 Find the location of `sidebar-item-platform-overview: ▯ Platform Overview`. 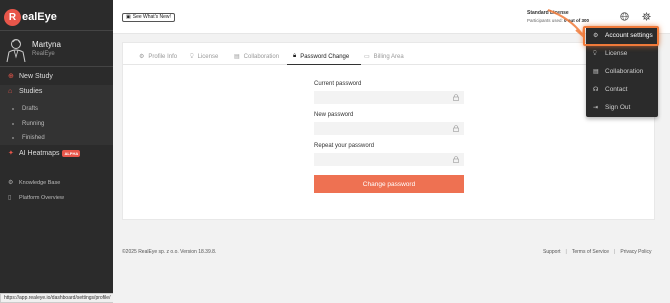

sidebar-item-platform-overview: ▯ Platform Overview is located at coordinates (36, 198).